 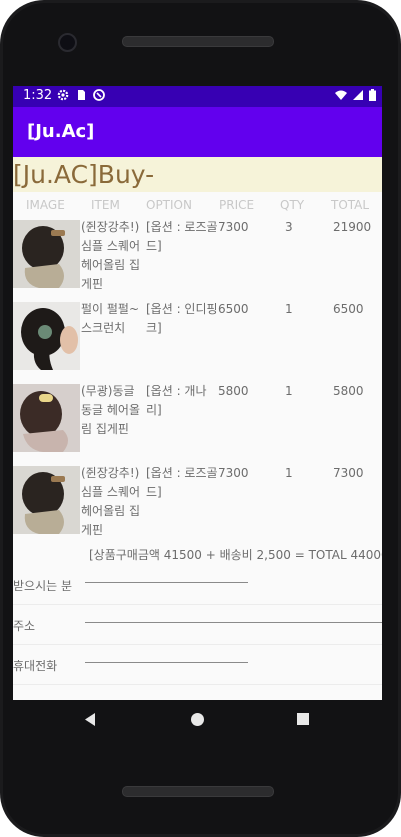 What do you see at coordinates (292, 205) in the screenshot?
I see `column-header-qty: QTY` at bounding box center [292, 205].